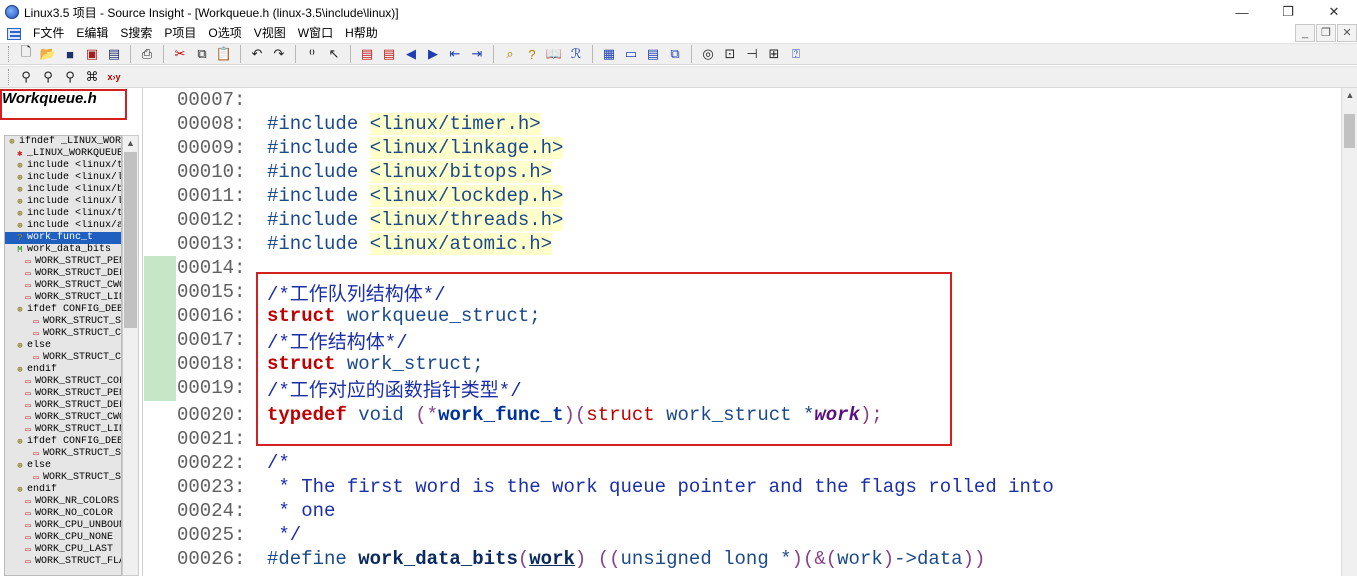 This screenshot has height=576, width=1357. Describe the element at coordinates (114, 54) in the screenshot. I see `save-as-icon: ▤` at that location.